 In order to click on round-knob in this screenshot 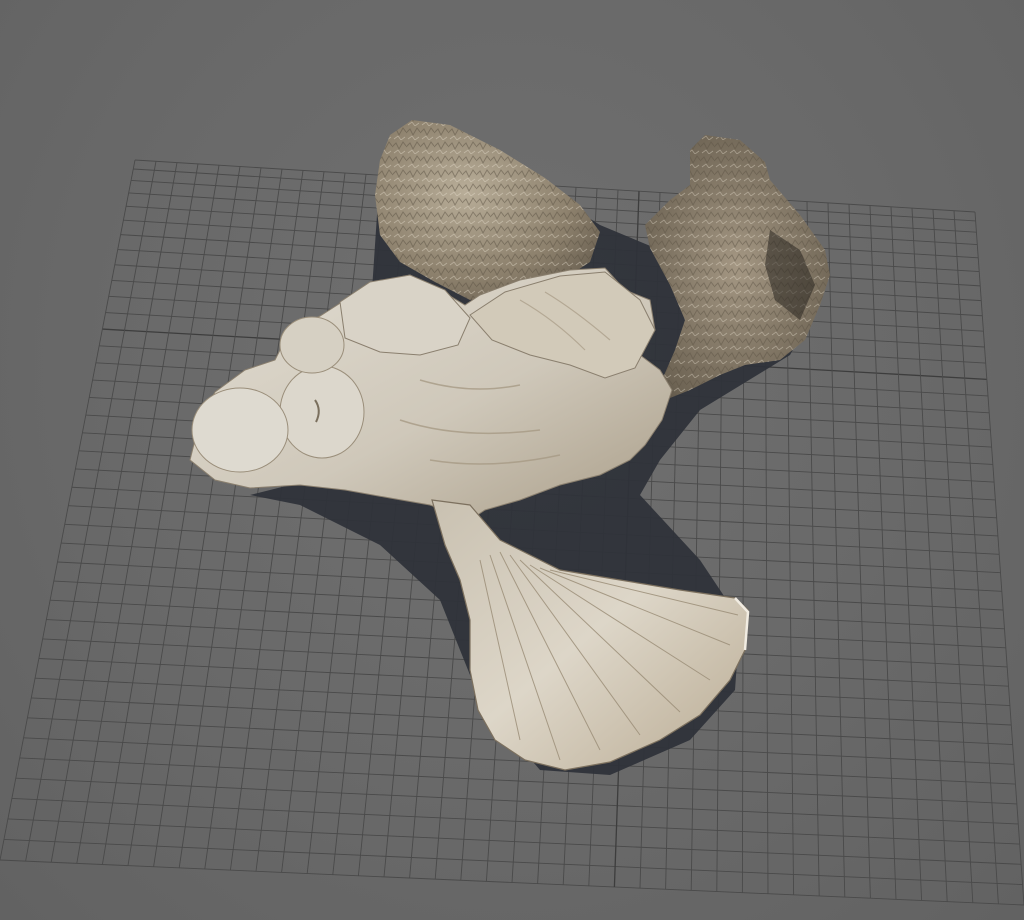, I will do `click(322, 412)`.